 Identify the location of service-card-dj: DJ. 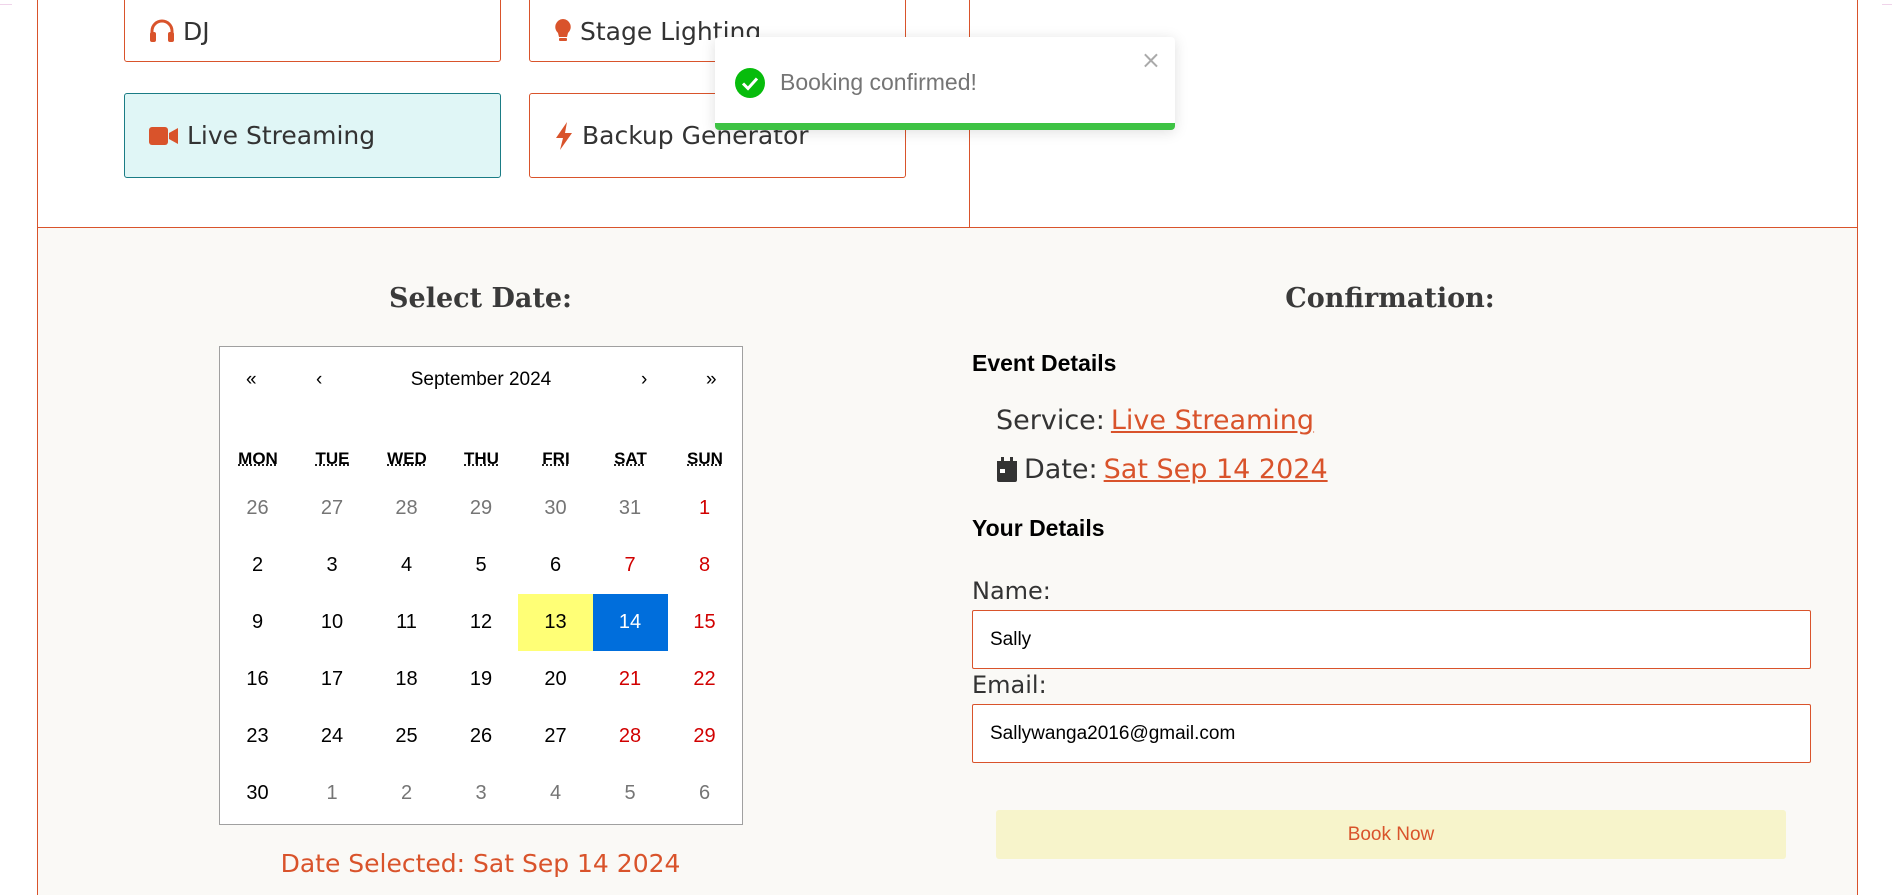
(312, 31).